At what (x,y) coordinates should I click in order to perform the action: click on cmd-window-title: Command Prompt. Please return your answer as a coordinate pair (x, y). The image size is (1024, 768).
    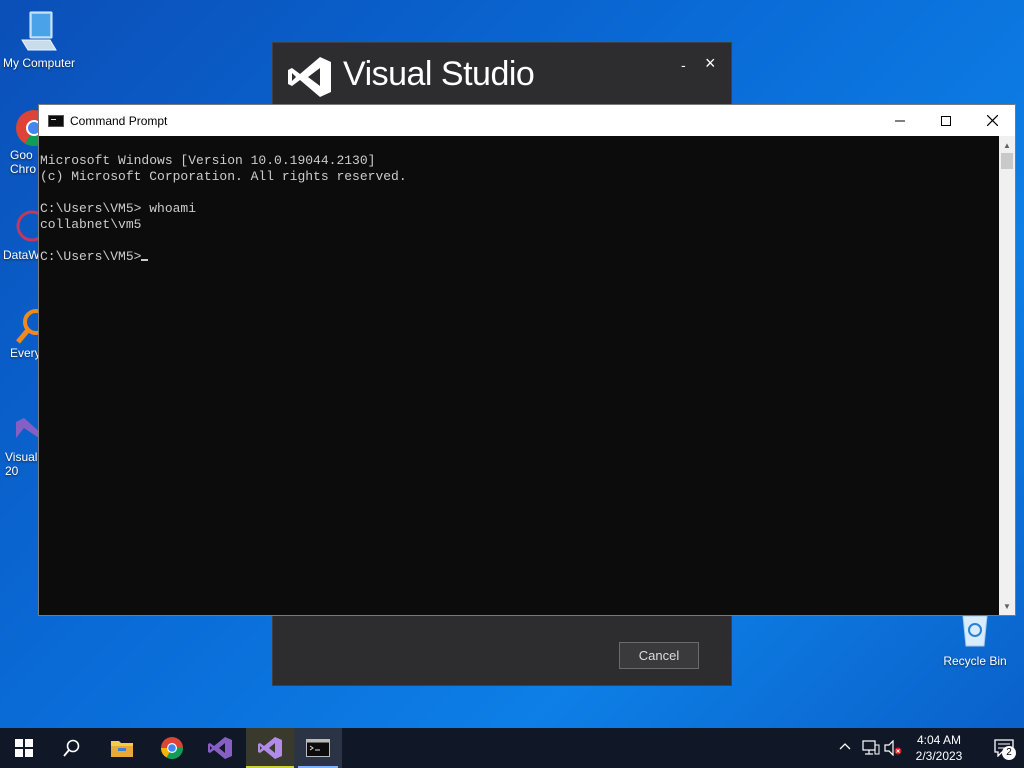
    Looking at the image, I should click on (119, 120).